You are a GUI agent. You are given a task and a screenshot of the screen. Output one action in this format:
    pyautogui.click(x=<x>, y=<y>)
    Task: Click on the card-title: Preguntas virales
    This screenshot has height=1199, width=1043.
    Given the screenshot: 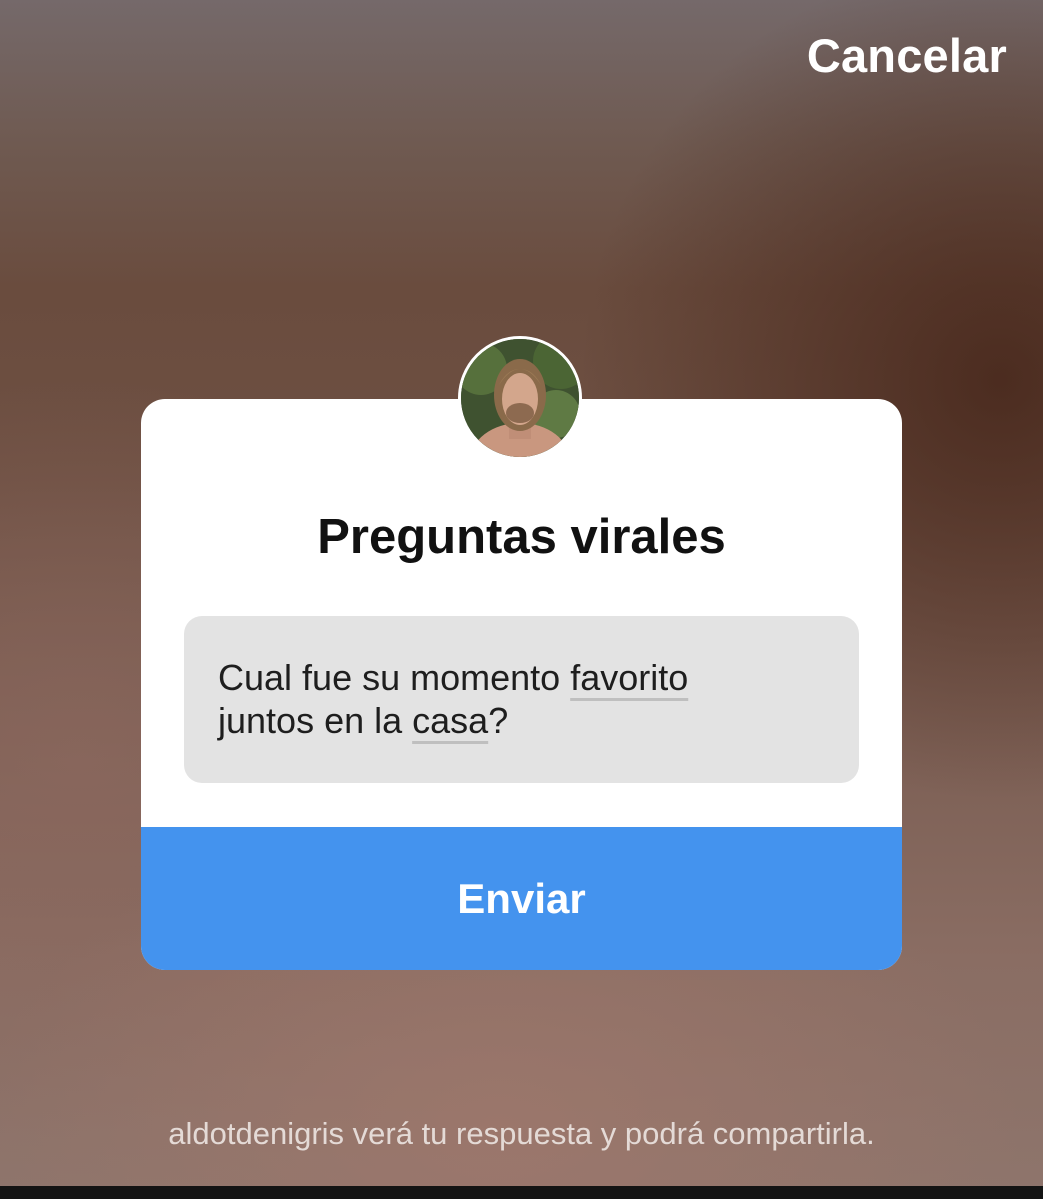 What is the action you would take?
    pyautogui.click(x=521, y=537)
    